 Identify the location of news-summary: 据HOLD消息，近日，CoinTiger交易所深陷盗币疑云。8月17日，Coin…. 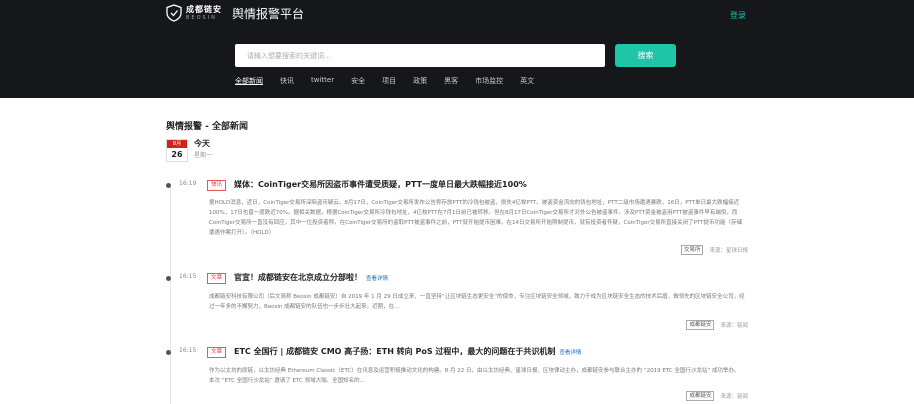
(476, 218).